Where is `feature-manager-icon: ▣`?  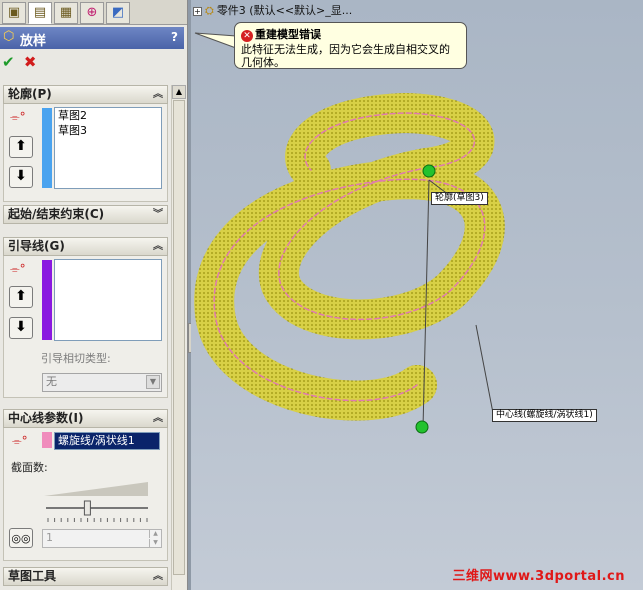
feature-manager-icon: ▣ is located at coordinates (14, 12).